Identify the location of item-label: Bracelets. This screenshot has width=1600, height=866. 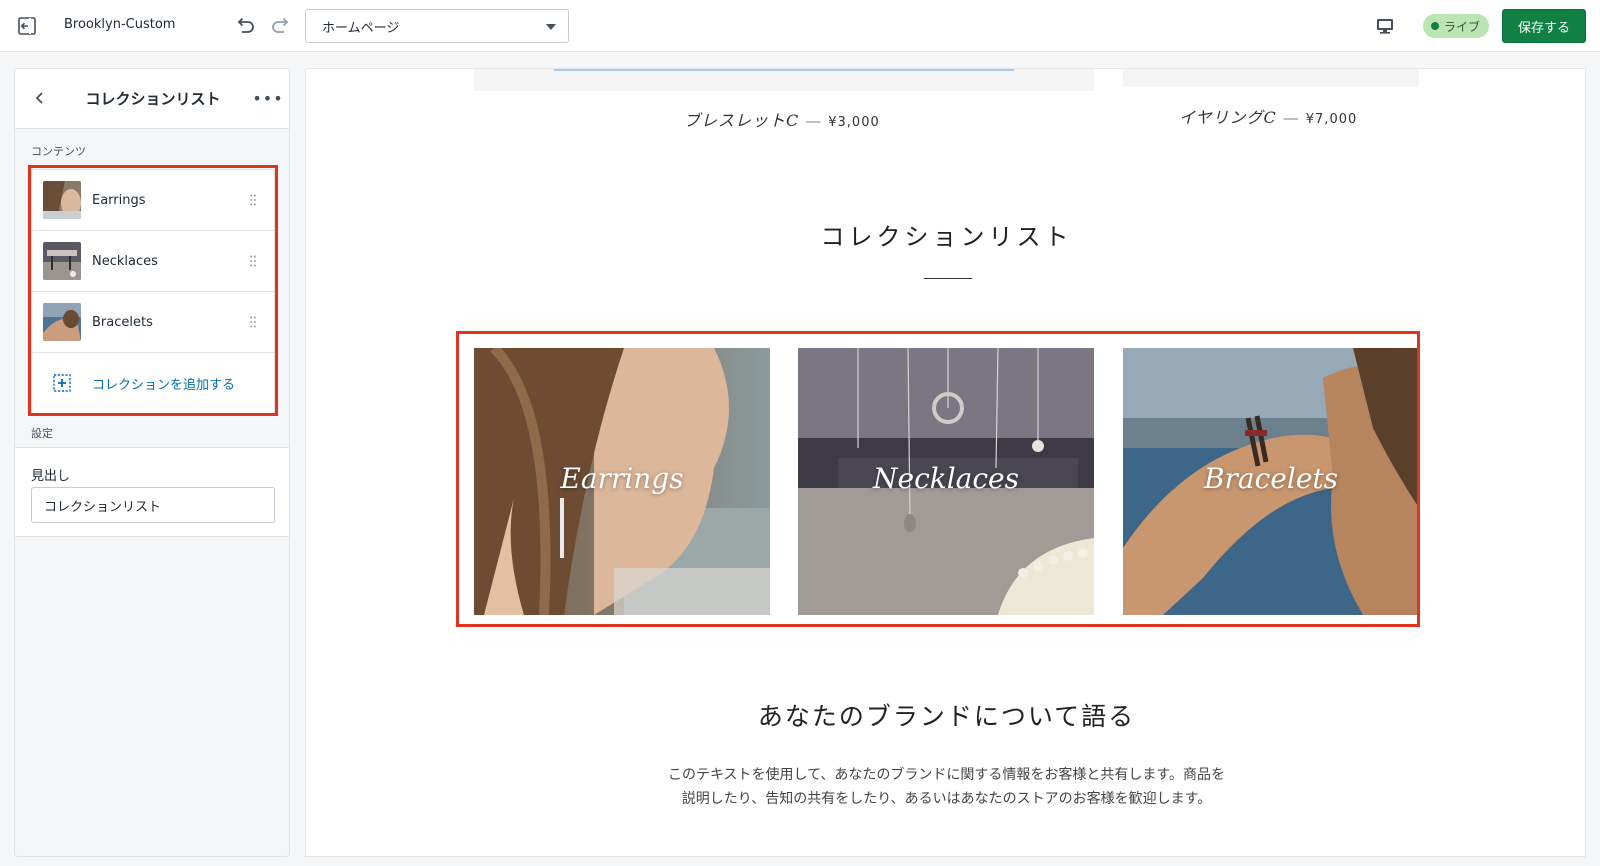
(122, 322).